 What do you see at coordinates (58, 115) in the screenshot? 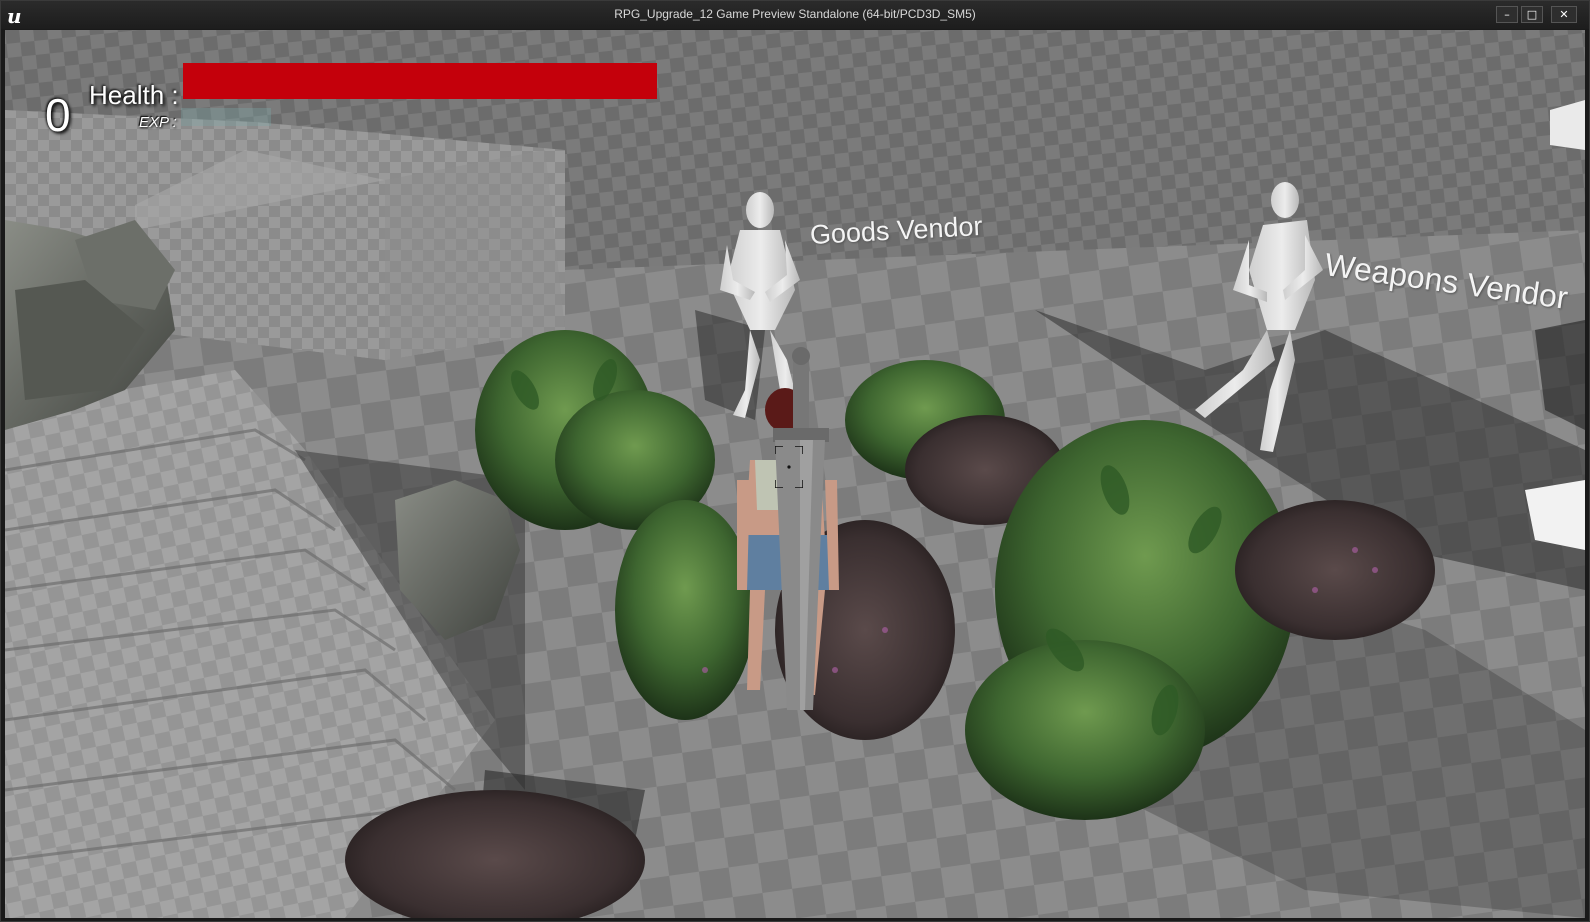
I see `level-counter: 0` at bounding box center [58, 115].